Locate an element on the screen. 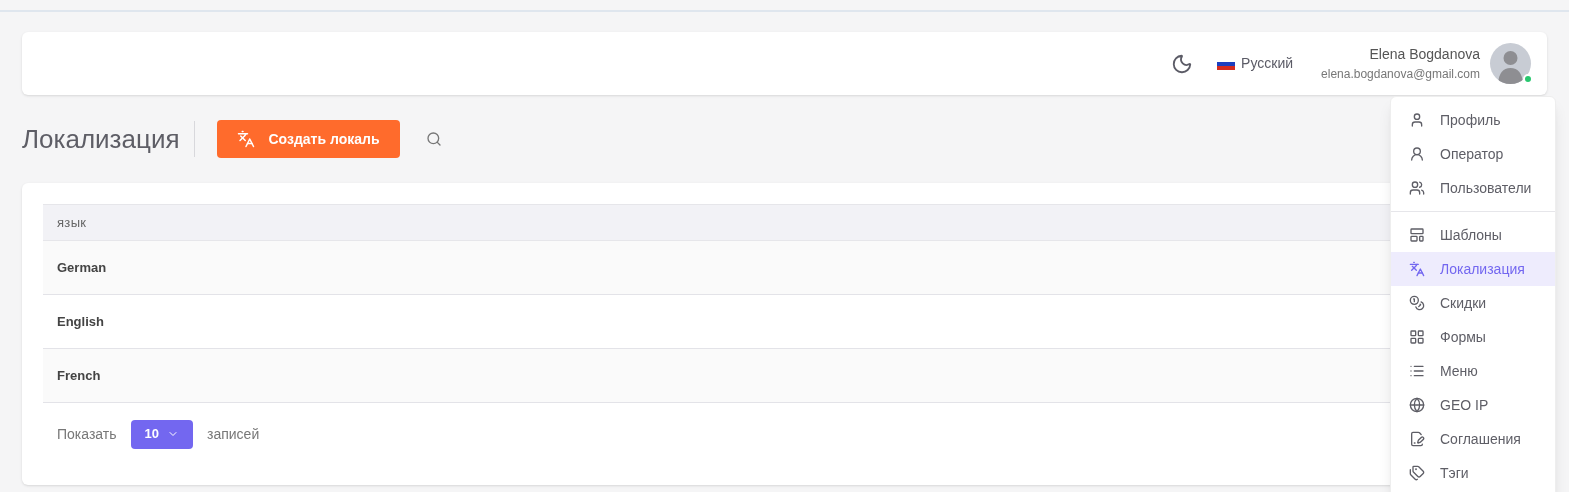 The height and width of the screenshot is (492, 1569). table-cell-text: German is located at coordinates (82, 267).